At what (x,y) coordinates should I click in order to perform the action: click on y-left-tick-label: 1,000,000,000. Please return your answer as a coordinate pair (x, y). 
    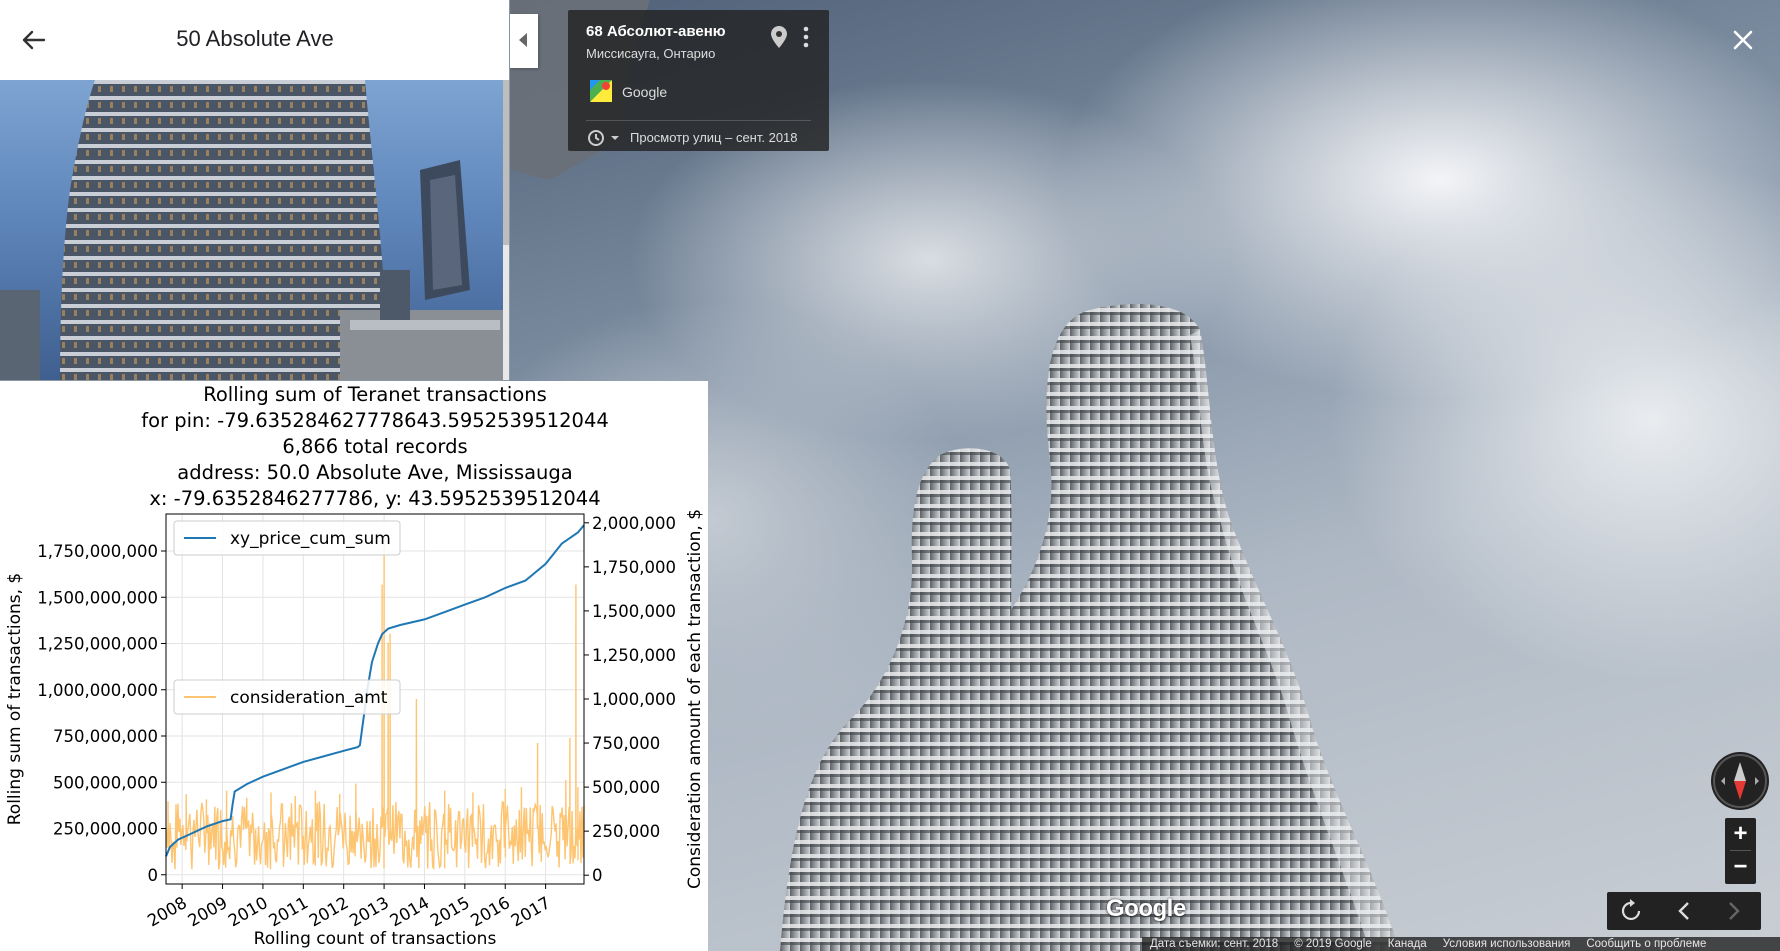
    Looking at the image, I should click on (97, 690).